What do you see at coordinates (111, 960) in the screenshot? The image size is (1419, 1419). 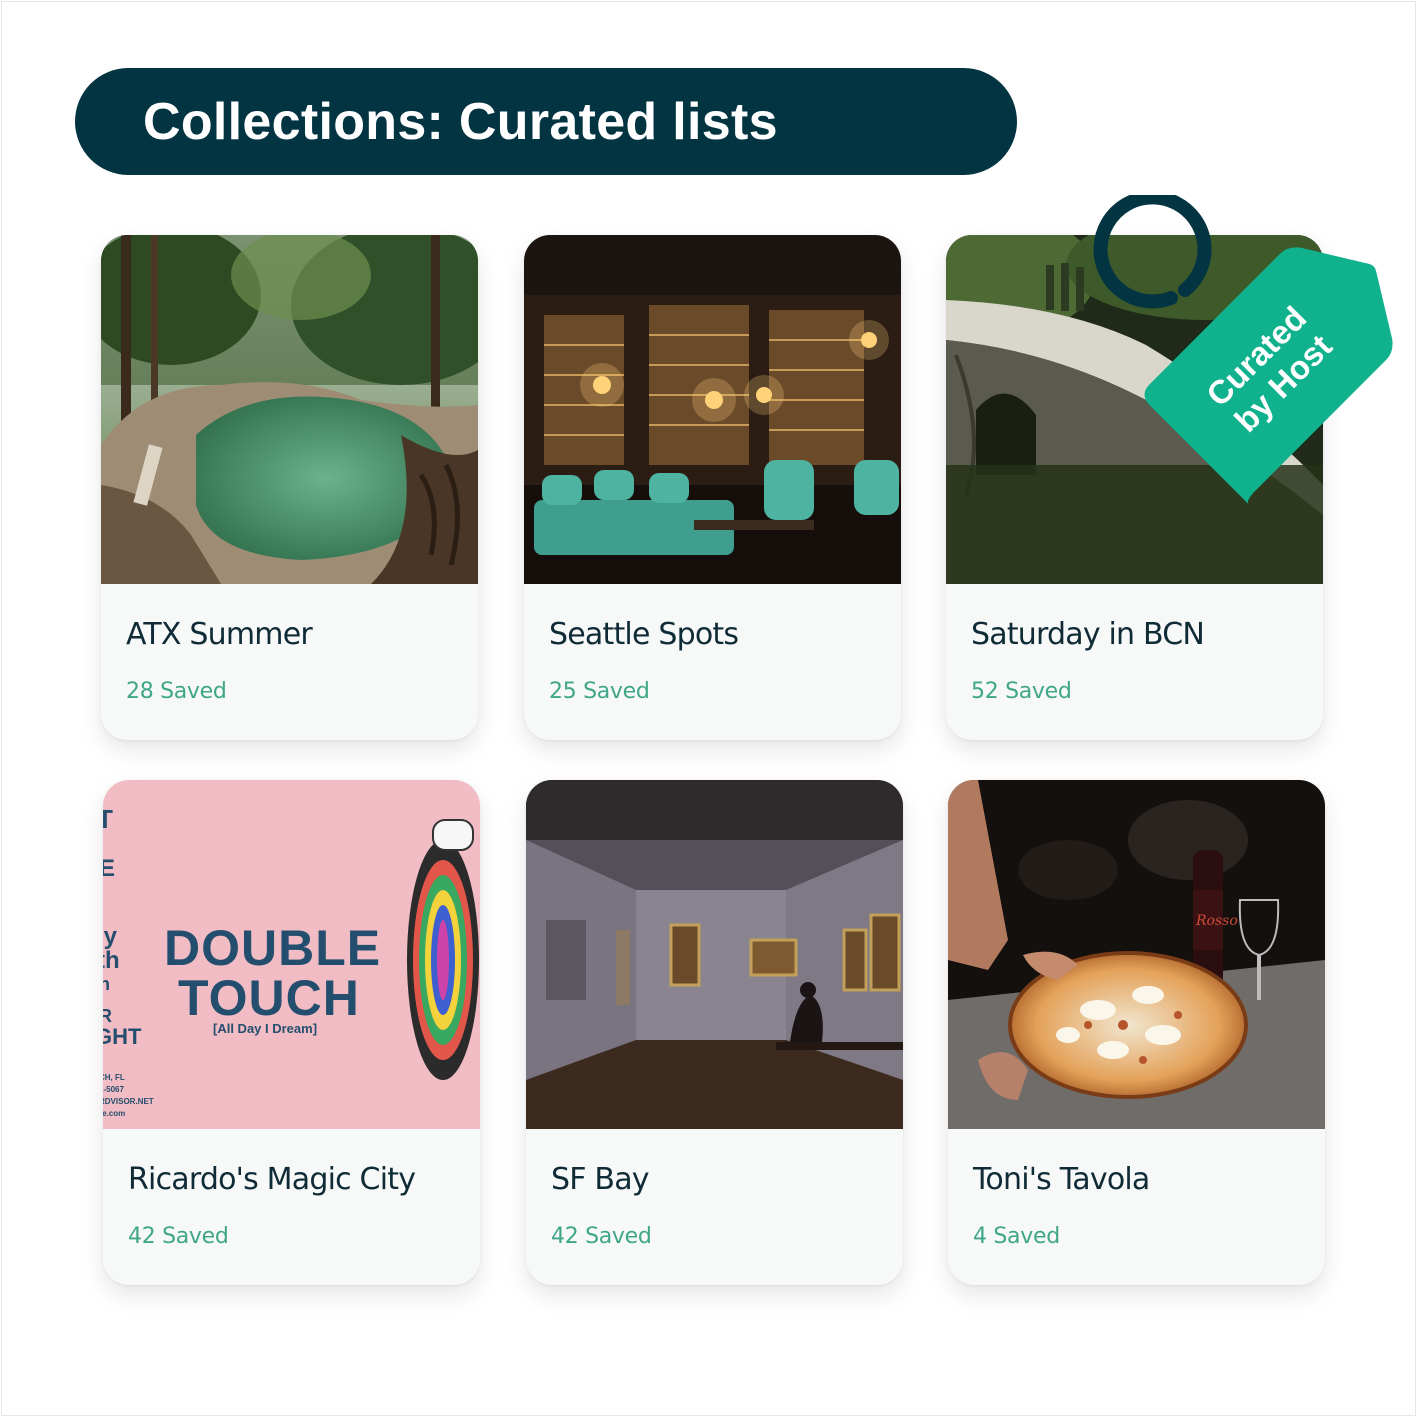 I see `poster-edge-text: th` at bounding box center [111, 960].